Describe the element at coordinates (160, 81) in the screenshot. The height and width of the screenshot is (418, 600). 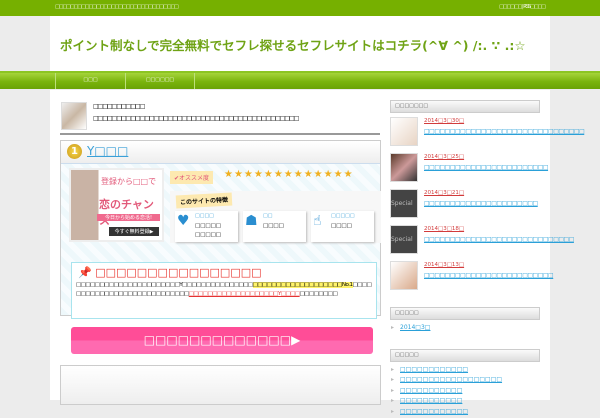
I see `nav-item-2: □□□□□□` at that location.